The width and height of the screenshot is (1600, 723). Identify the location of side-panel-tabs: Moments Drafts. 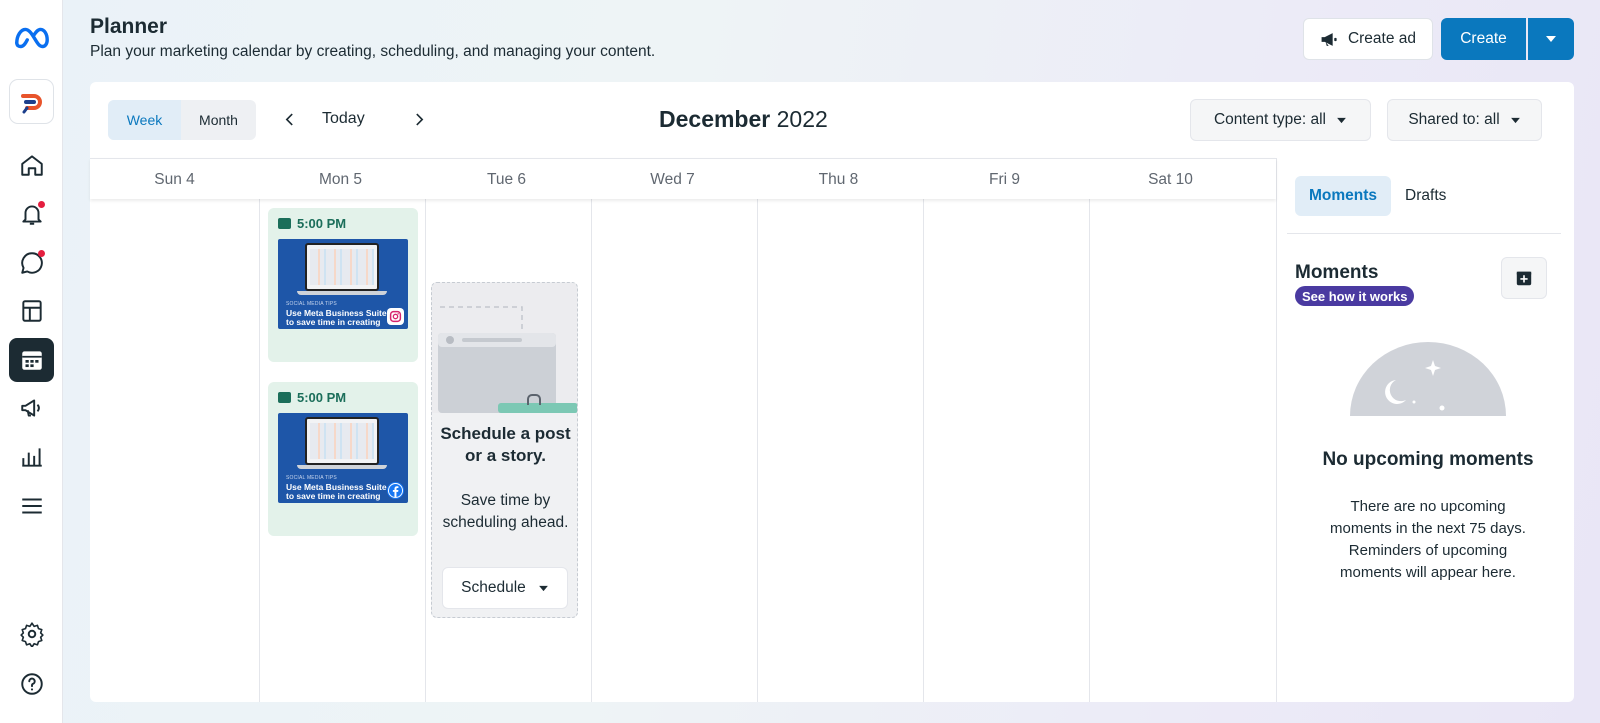
(1377, 196).